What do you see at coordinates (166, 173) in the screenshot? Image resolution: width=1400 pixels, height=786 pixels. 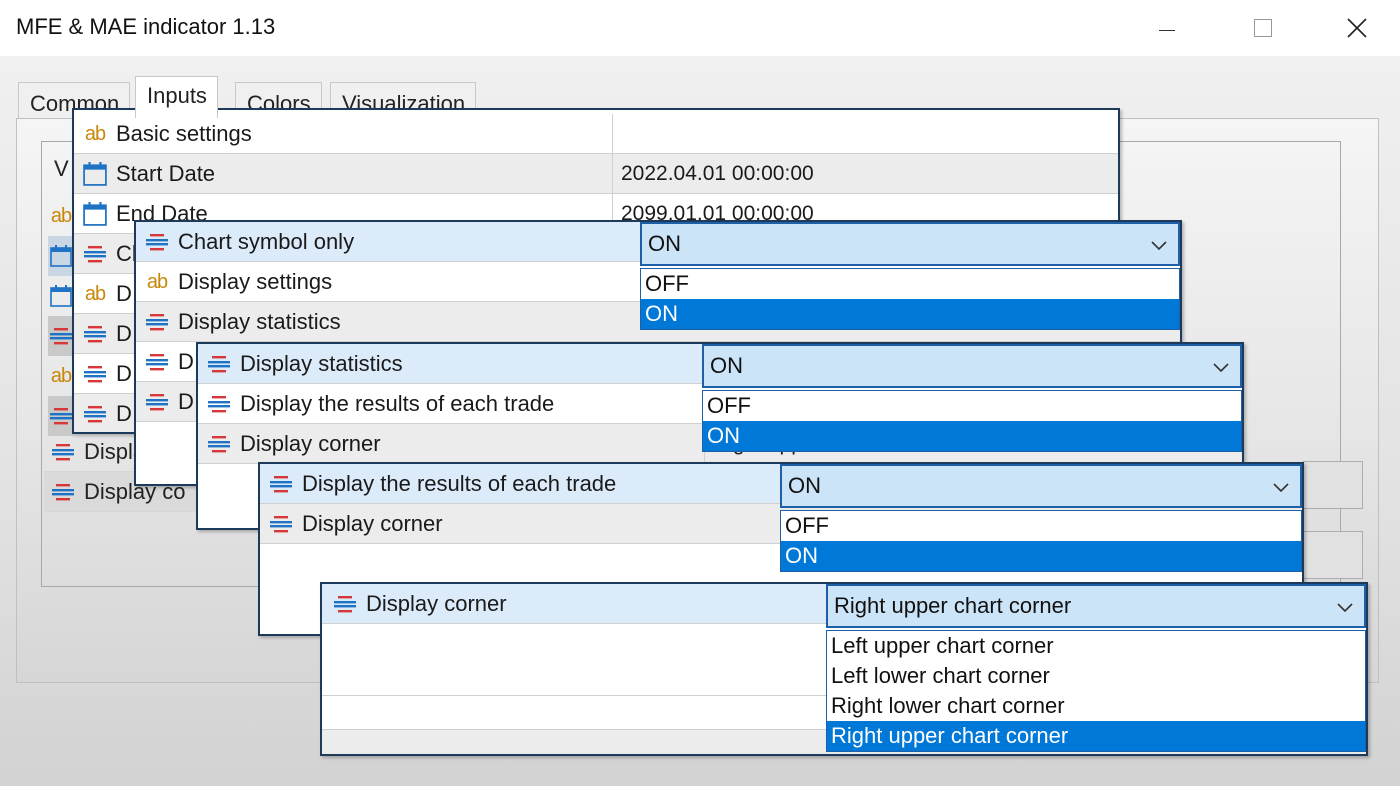 I see `row-label: Start Date` at bounding box center [166, 173].